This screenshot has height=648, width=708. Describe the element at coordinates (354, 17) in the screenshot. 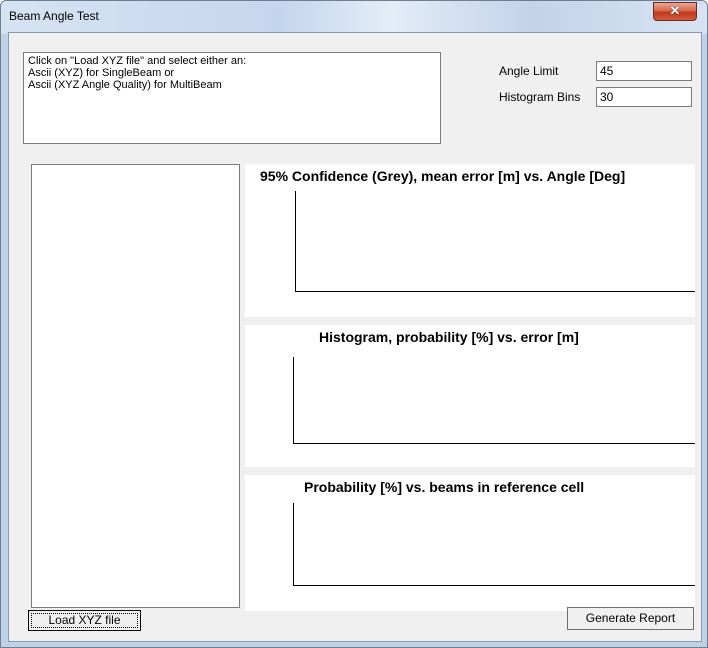

I see `title-bar: Beam Angle Test ✕` at that location.